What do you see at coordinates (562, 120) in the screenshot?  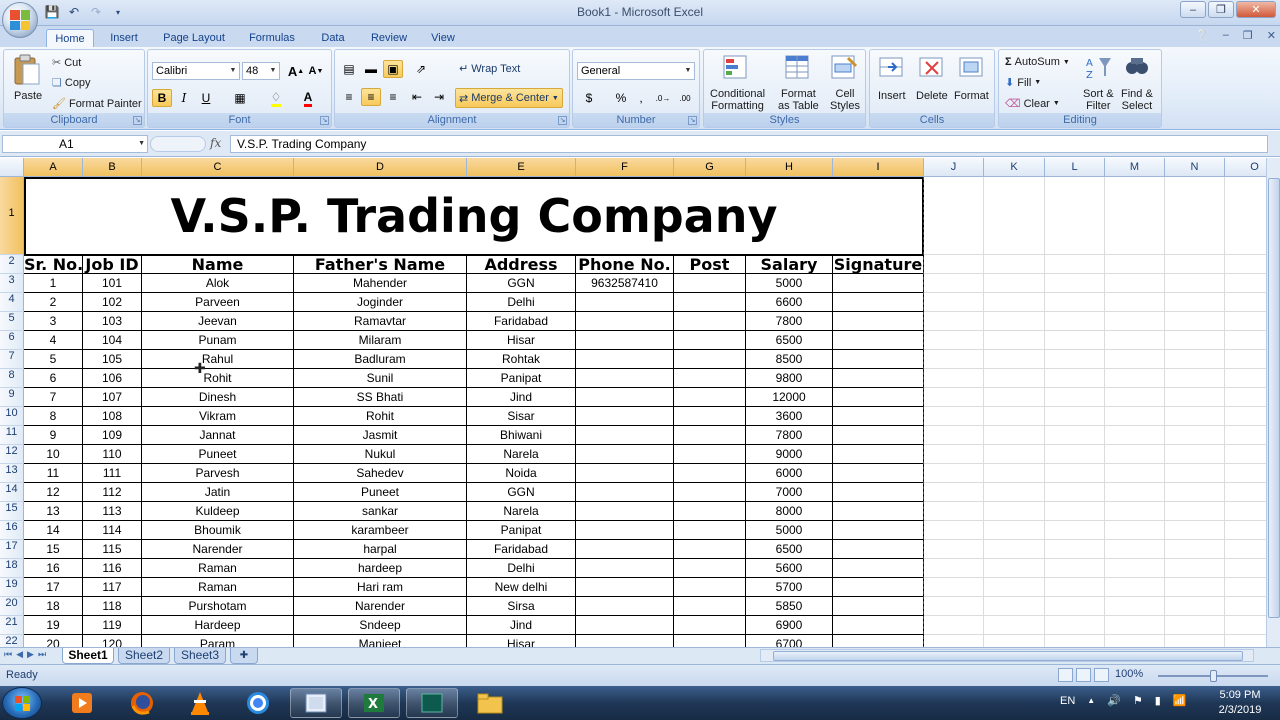 I see `alignment-launcher-icon: ↘` at bounding box center [562, 120].